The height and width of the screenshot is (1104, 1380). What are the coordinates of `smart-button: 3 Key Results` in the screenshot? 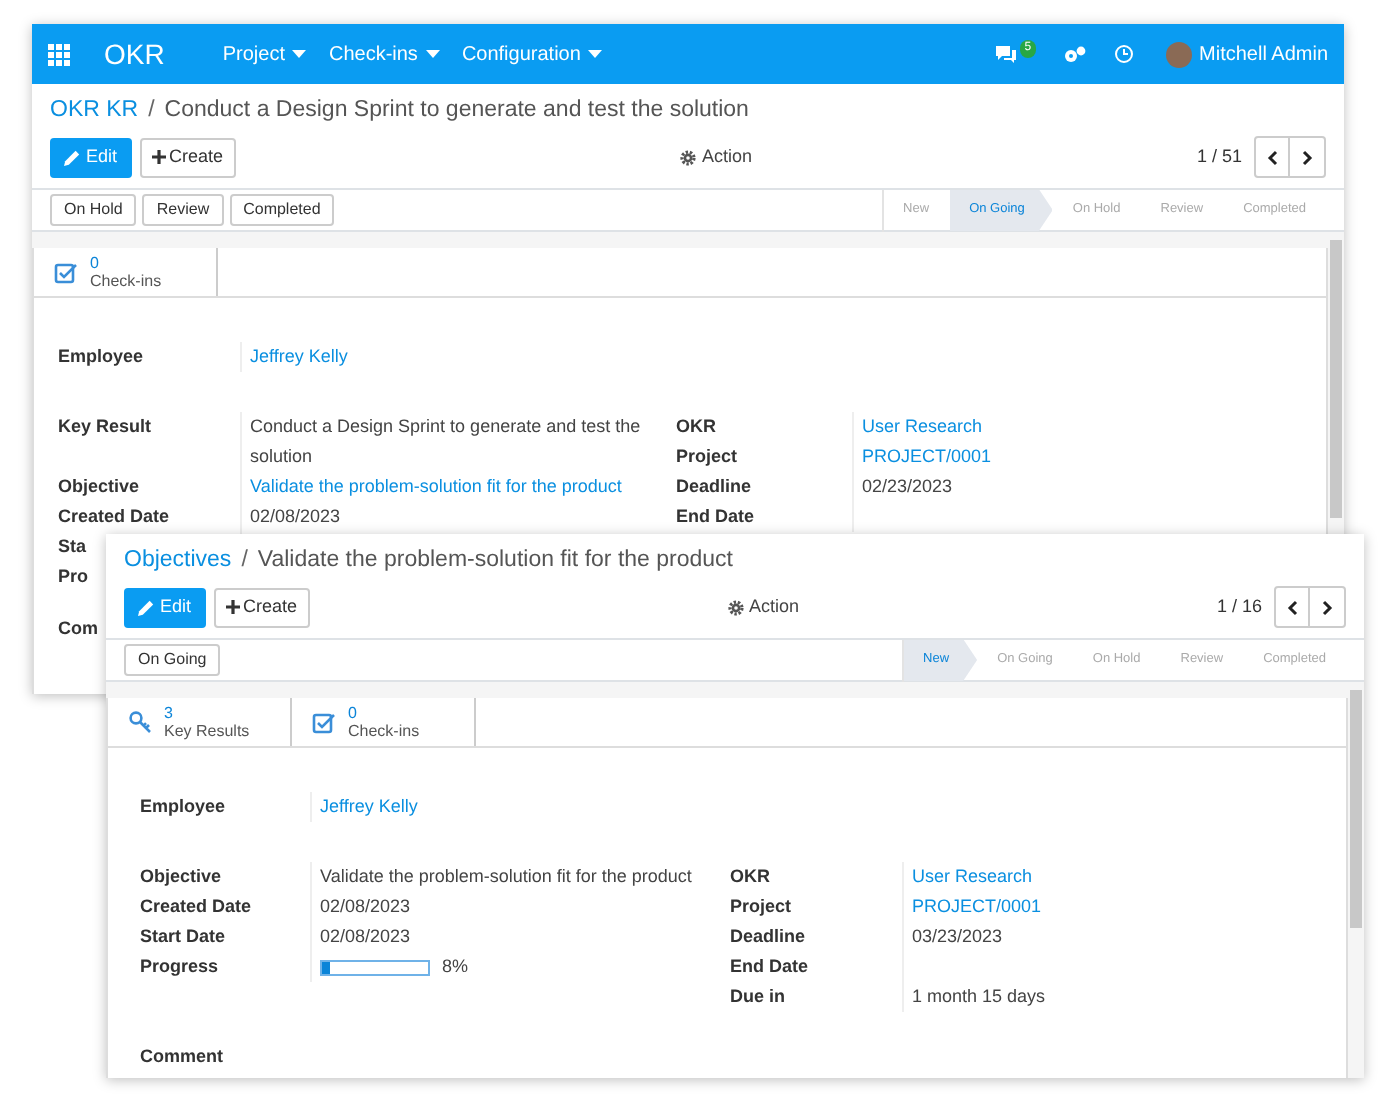 It's located at (200, 722).